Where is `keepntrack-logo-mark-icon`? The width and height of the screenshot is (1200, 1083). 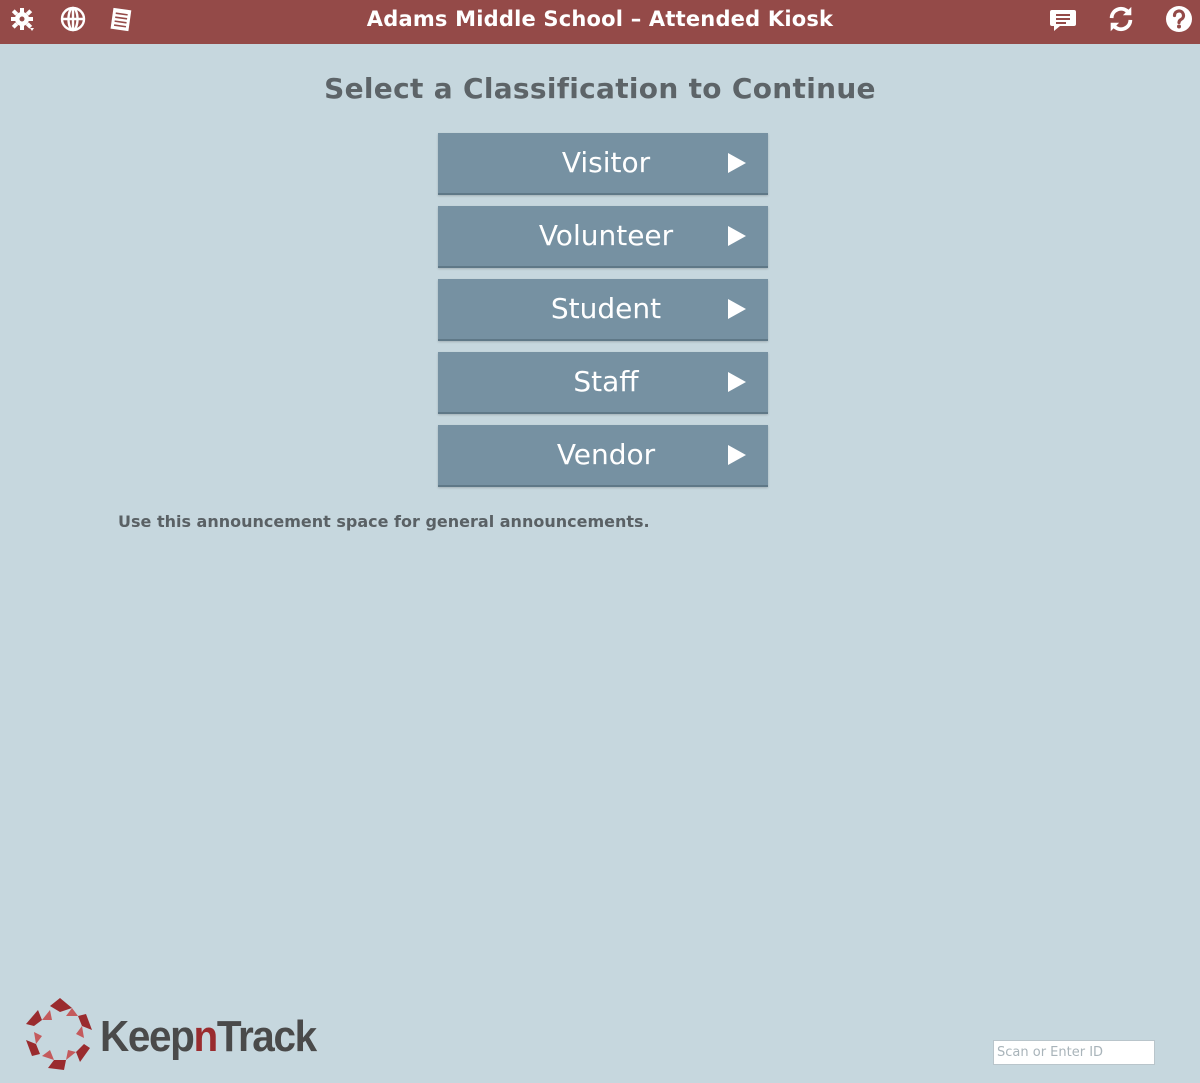
keepntrack-logo-mark-icon is located at coordinates (59, 1034).